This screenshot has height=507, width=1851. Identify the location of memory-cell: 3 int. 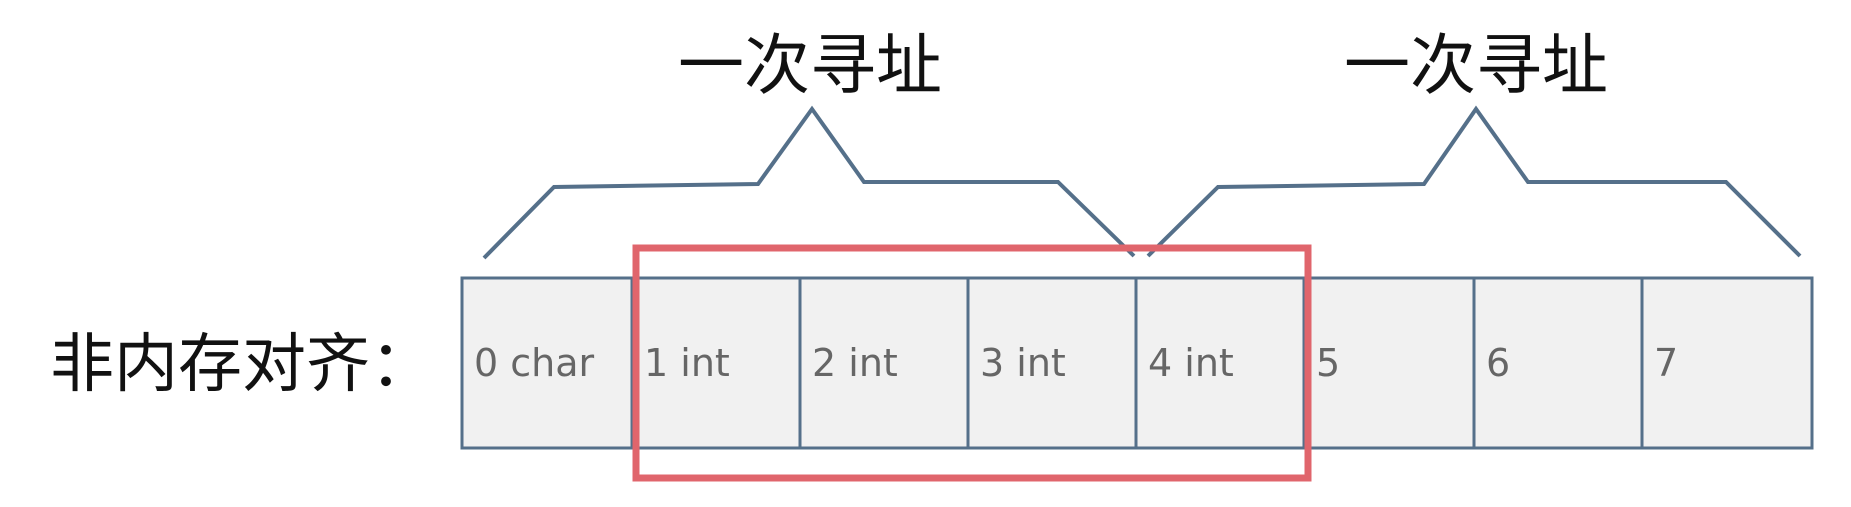
(1052, 363).